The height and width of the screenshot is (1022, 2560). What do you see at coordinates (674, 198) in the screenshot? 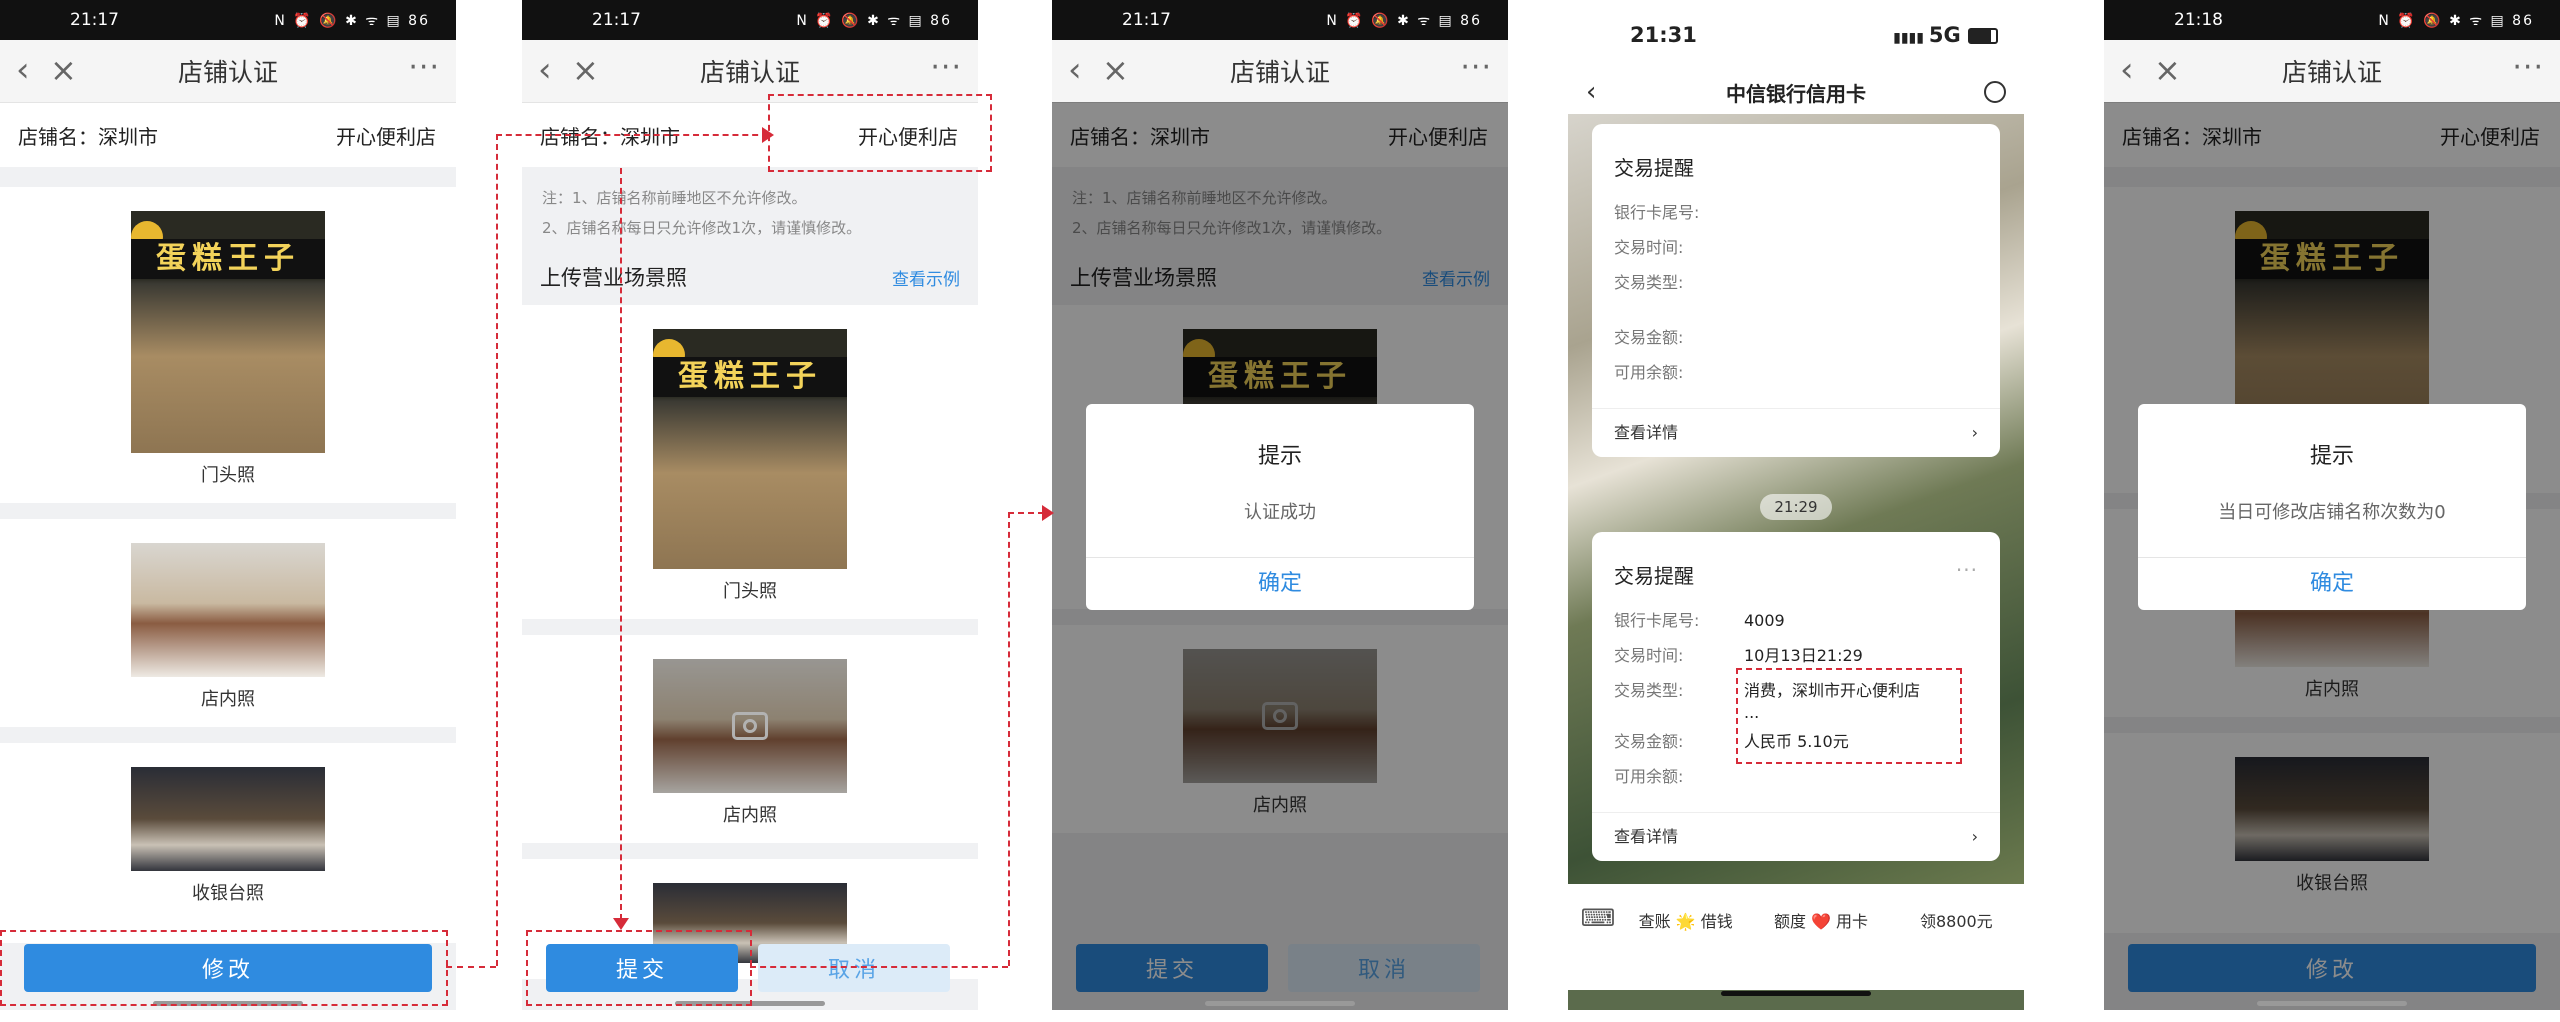
I see `note-line-1: 注：1、店铺名称前睡地区不允许修改。` at bounding box center [674, 198].